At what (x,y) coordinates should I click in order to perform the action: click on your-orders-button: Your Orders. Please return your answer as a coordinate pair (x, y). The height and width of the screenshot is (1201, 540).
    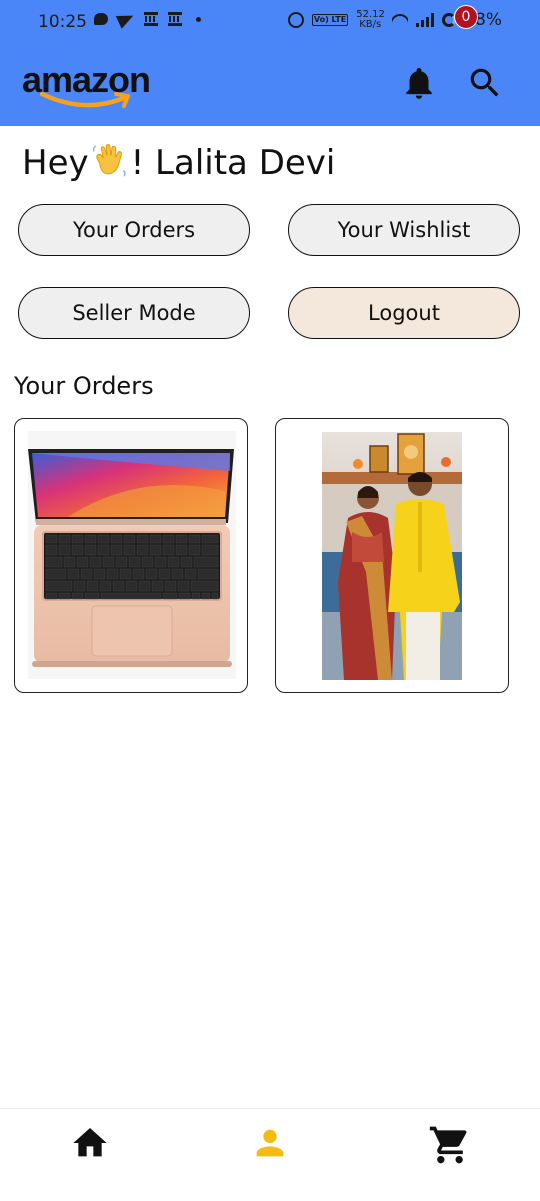
    Looking at the image, I should click on (134, 230).